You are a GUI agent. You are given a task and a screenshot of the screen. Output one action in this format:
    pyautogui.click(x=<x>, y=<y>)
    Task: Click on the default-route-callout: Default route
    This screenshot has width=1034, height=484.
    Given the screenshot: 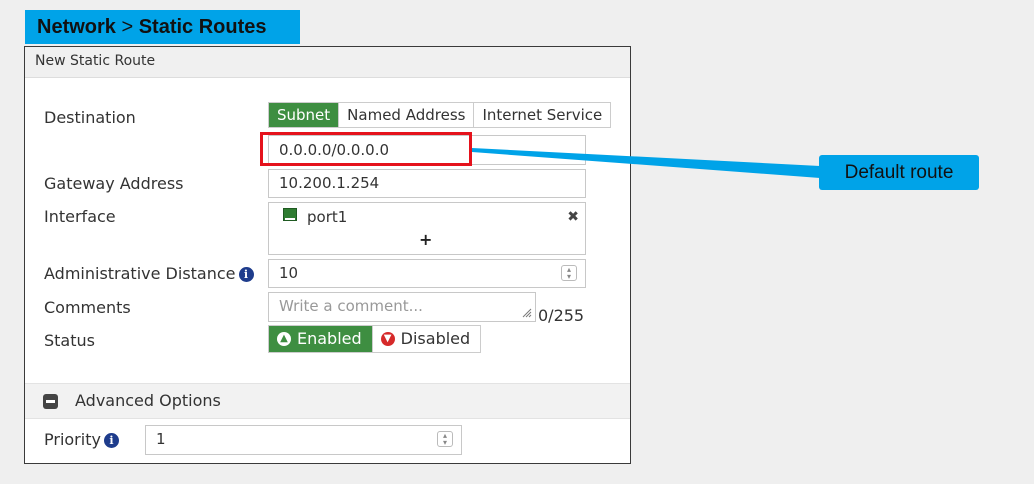 What is the action you would take?
    pyautogui.click(x=899, y=172)
    